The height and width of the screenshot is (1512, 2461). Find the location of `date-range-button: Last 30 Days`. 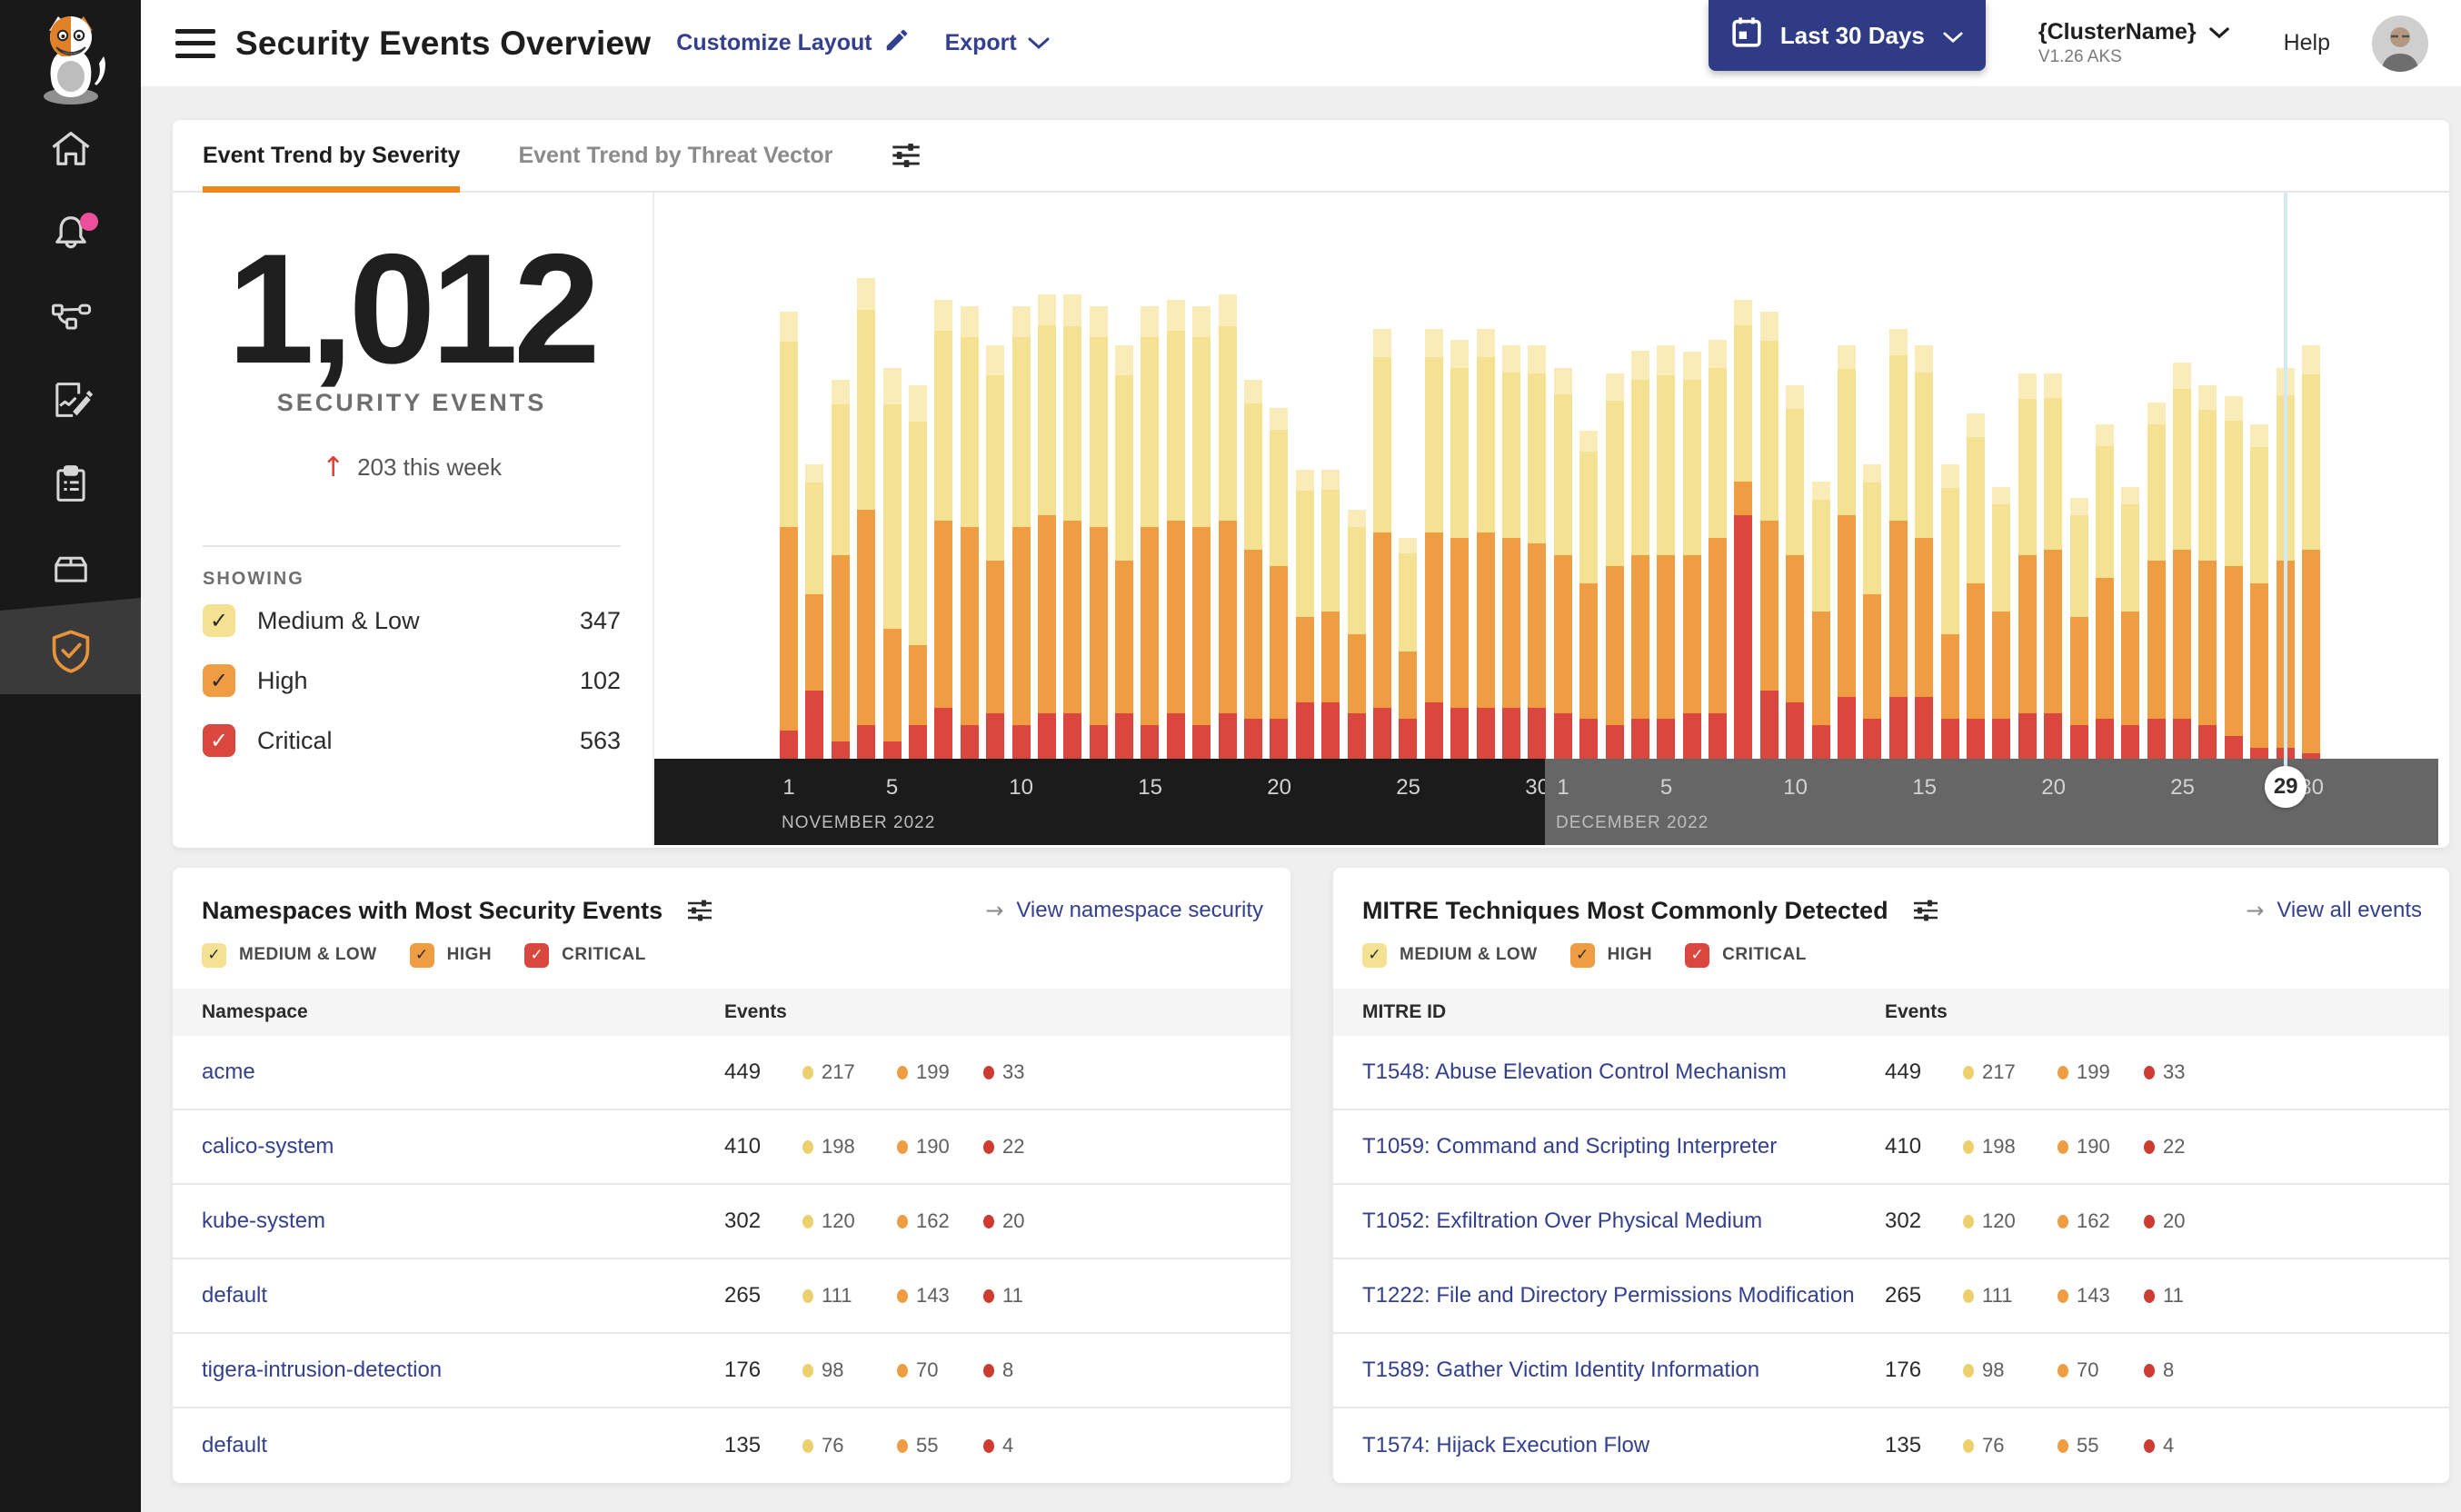

date-range-button: Last 30 Days is located at coordinates (1847, 35).